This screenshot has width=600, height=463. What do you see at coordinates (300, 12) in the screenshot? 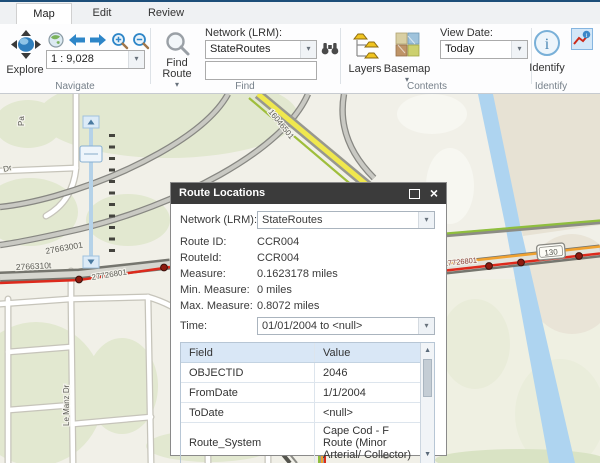
I see `ribbon-tab-bar: Map Edit Review` at bounding box center [300, 12].